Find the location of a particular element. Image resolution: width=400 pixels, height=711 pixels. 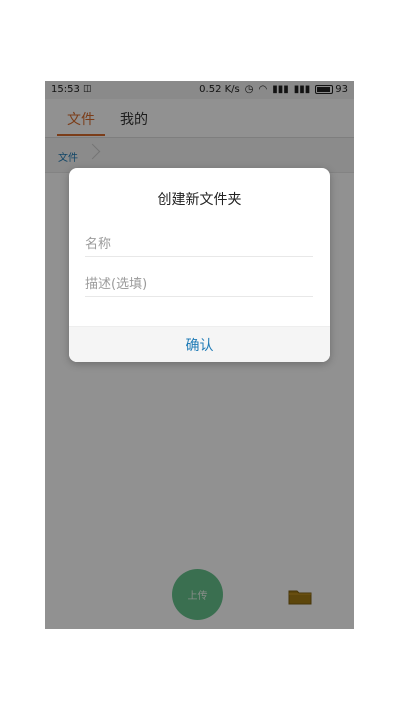

confirm-button: 确认 is located at coordinates (199, 344).